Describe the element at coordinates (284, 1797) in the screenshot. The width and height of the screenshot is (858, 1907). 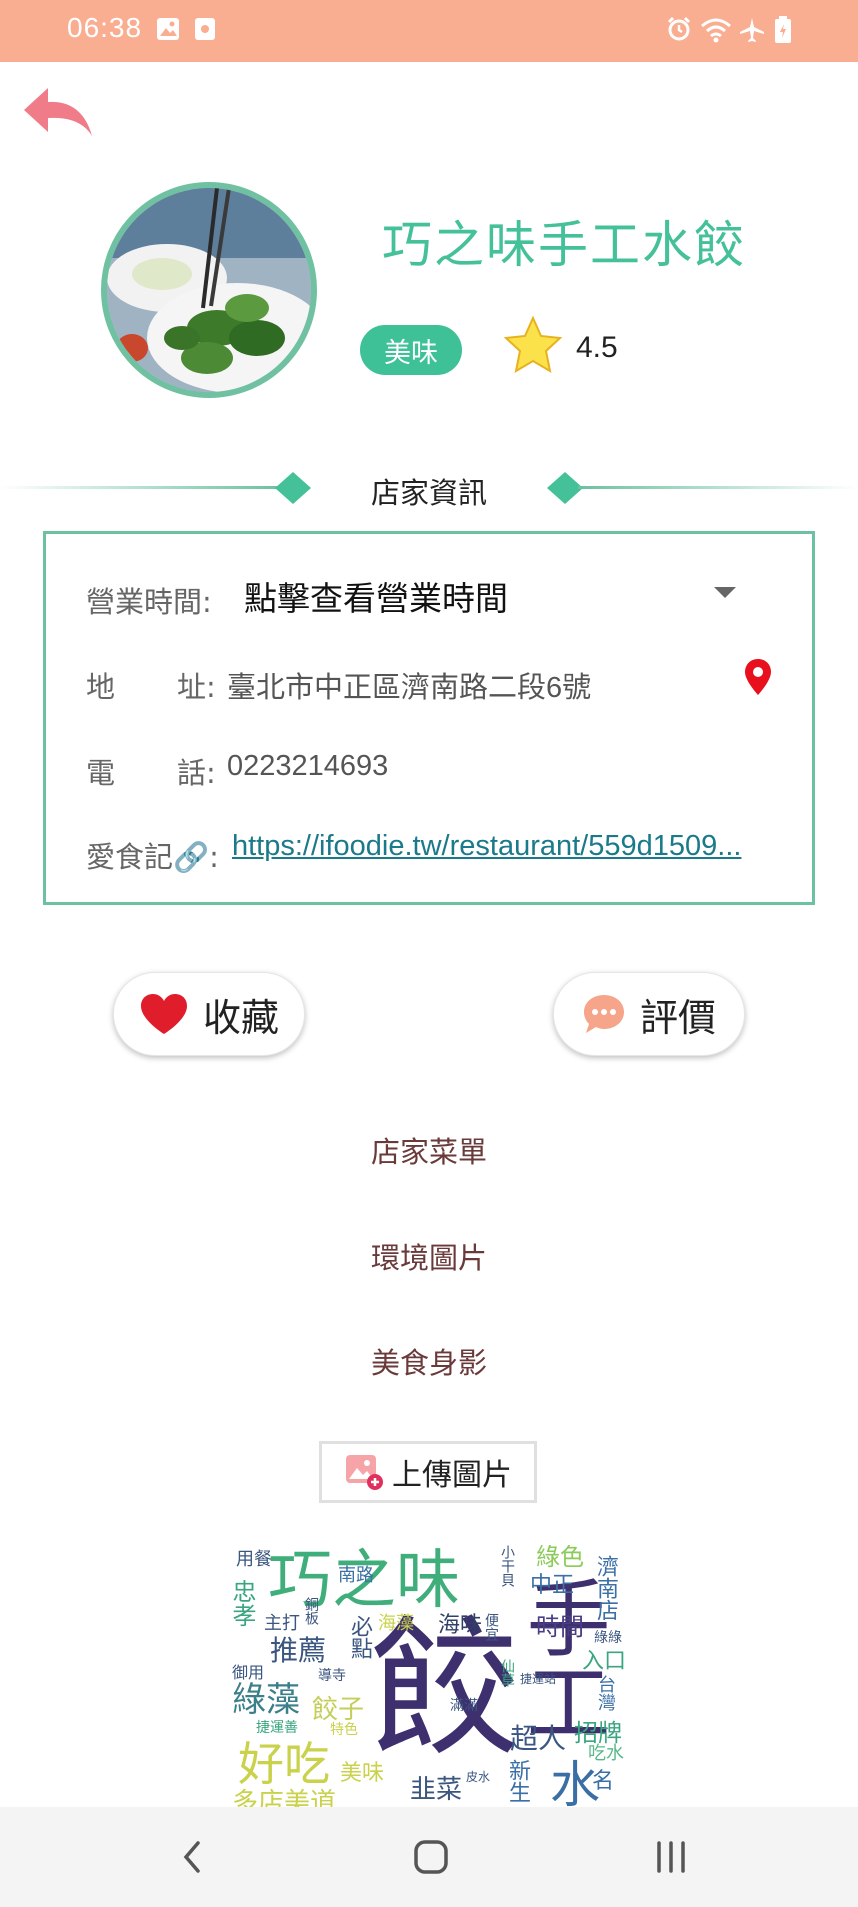
I see `wc-word: 多店美道` at that location.